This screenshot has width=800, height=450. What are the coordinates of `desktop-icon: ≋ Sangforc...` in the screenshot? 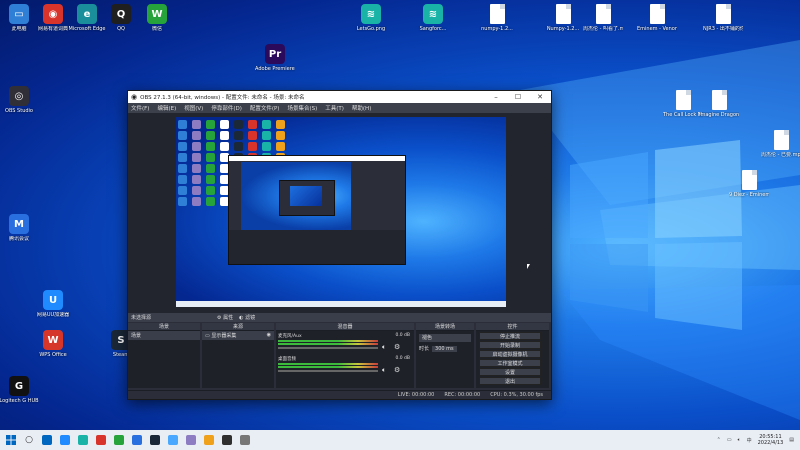 It's located at (433, 24).